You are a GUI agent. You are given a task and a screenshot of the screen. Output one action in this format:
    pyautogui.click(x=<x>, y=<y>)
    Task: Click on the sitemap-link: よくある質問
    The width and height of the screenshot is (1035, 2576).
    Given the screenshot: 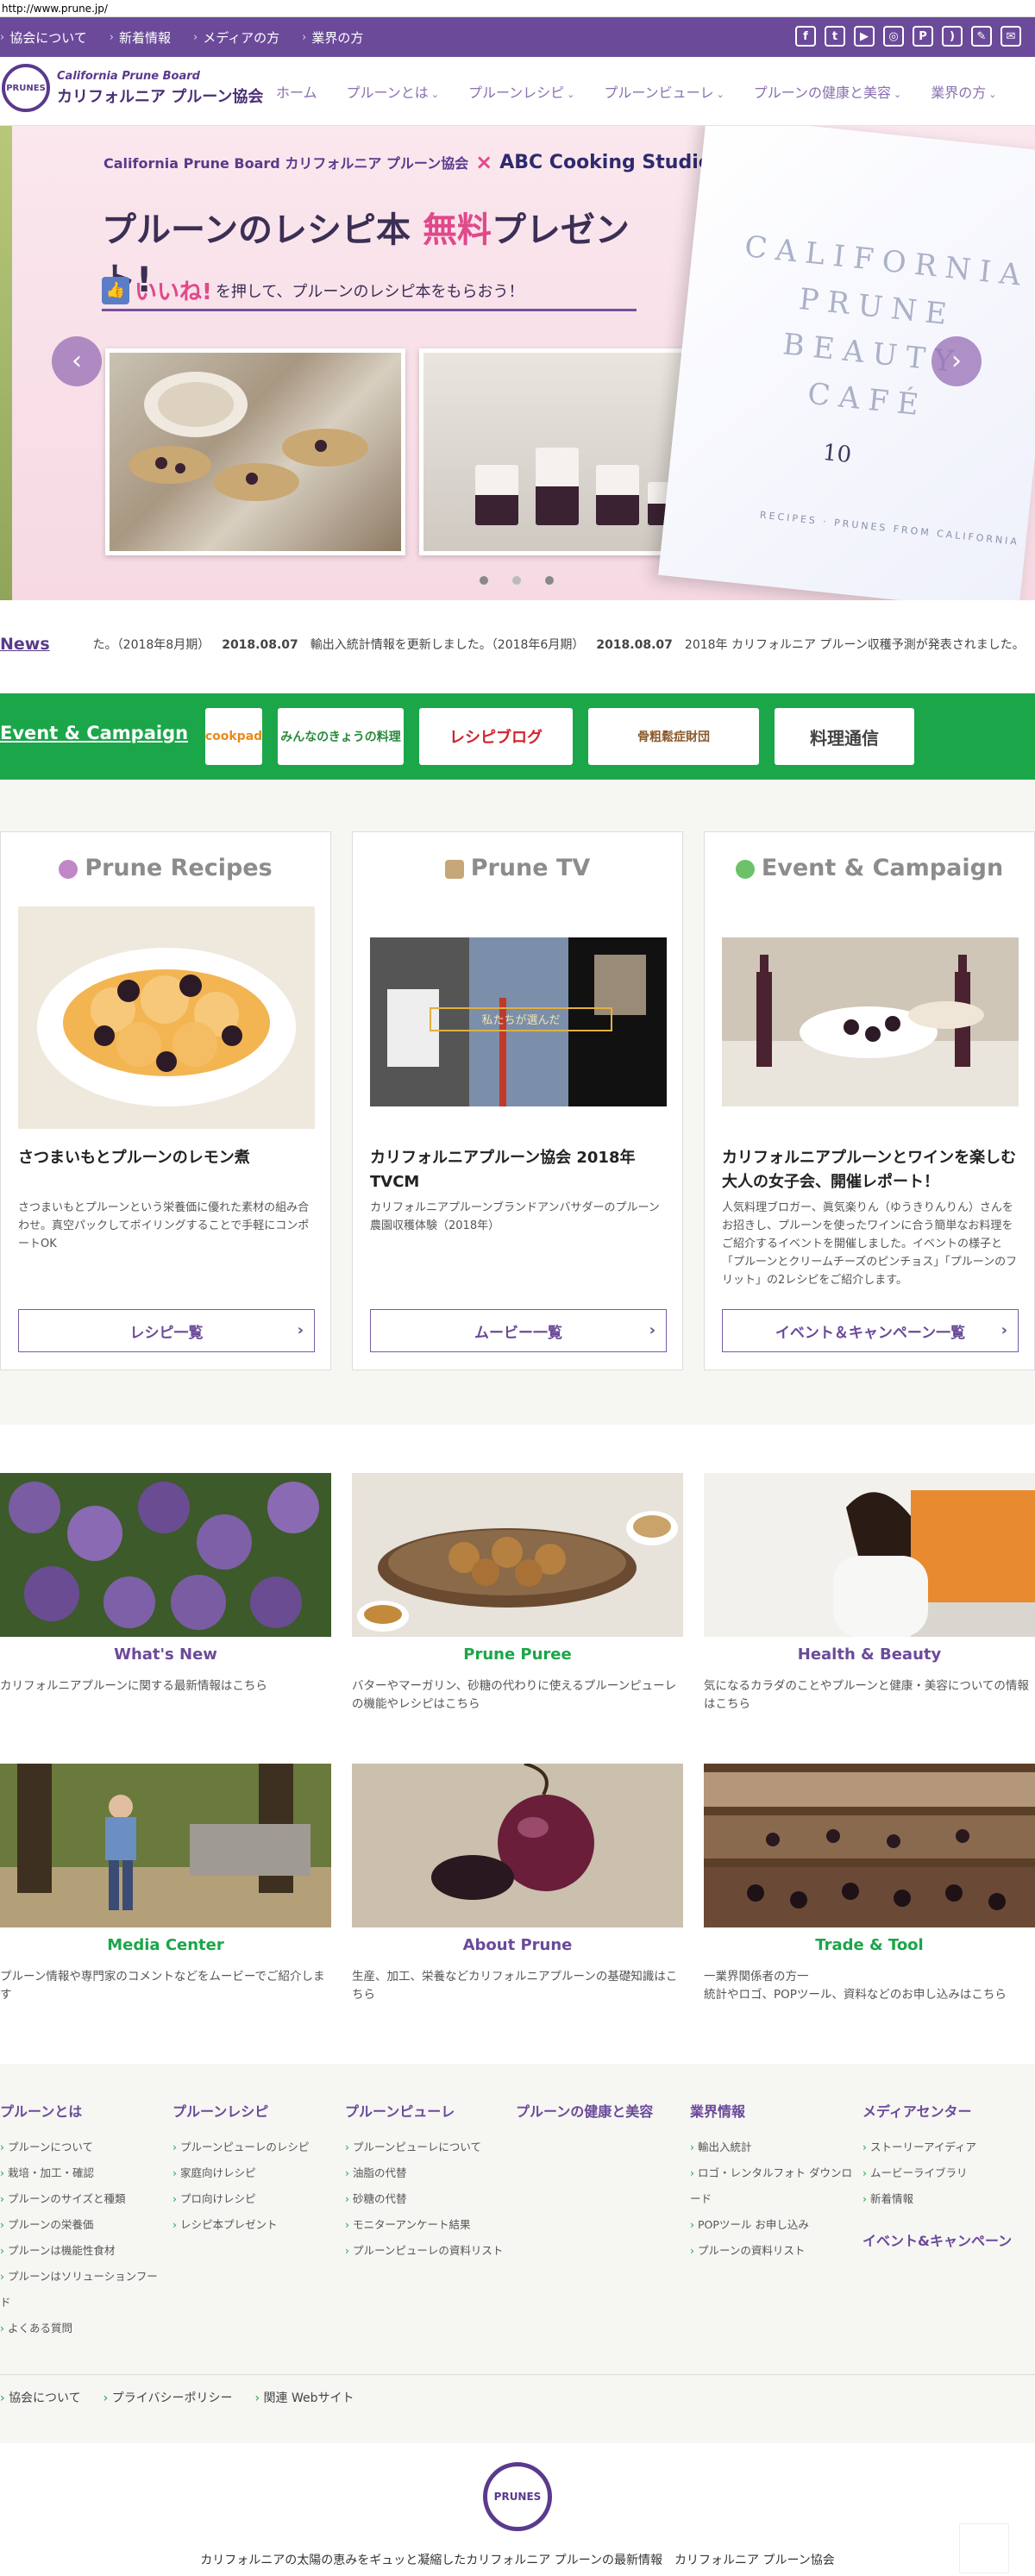 What is the action you would take?
    pyautogui.click(x=82, y=2328)
    